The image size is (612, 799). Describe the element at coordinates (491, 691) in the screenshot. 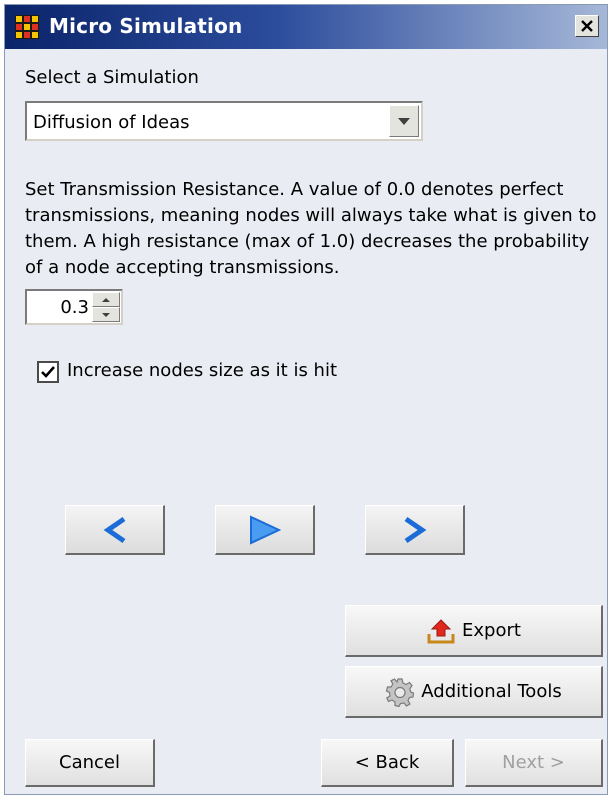

I see `additional-tools-label: Additional Tools` at that location.